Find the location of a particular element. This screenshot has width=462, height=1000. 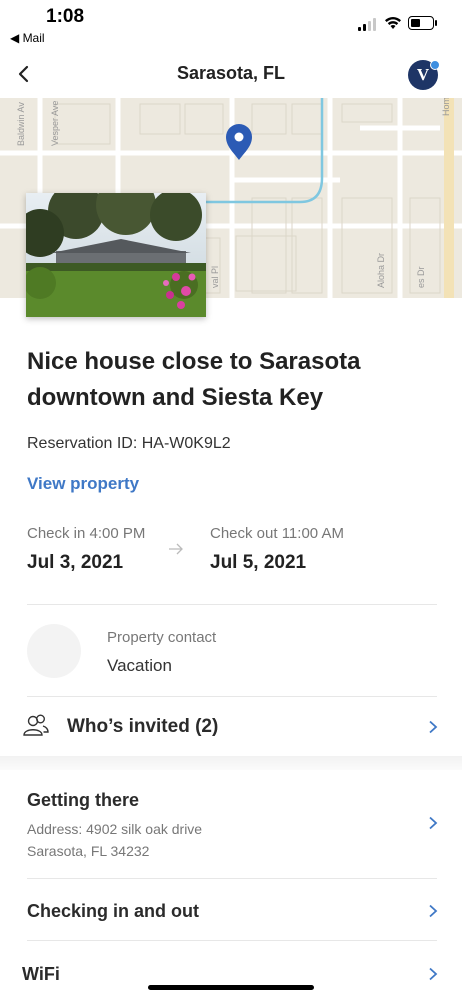

status-time: 1:08 is located at coordinates (65, 16).